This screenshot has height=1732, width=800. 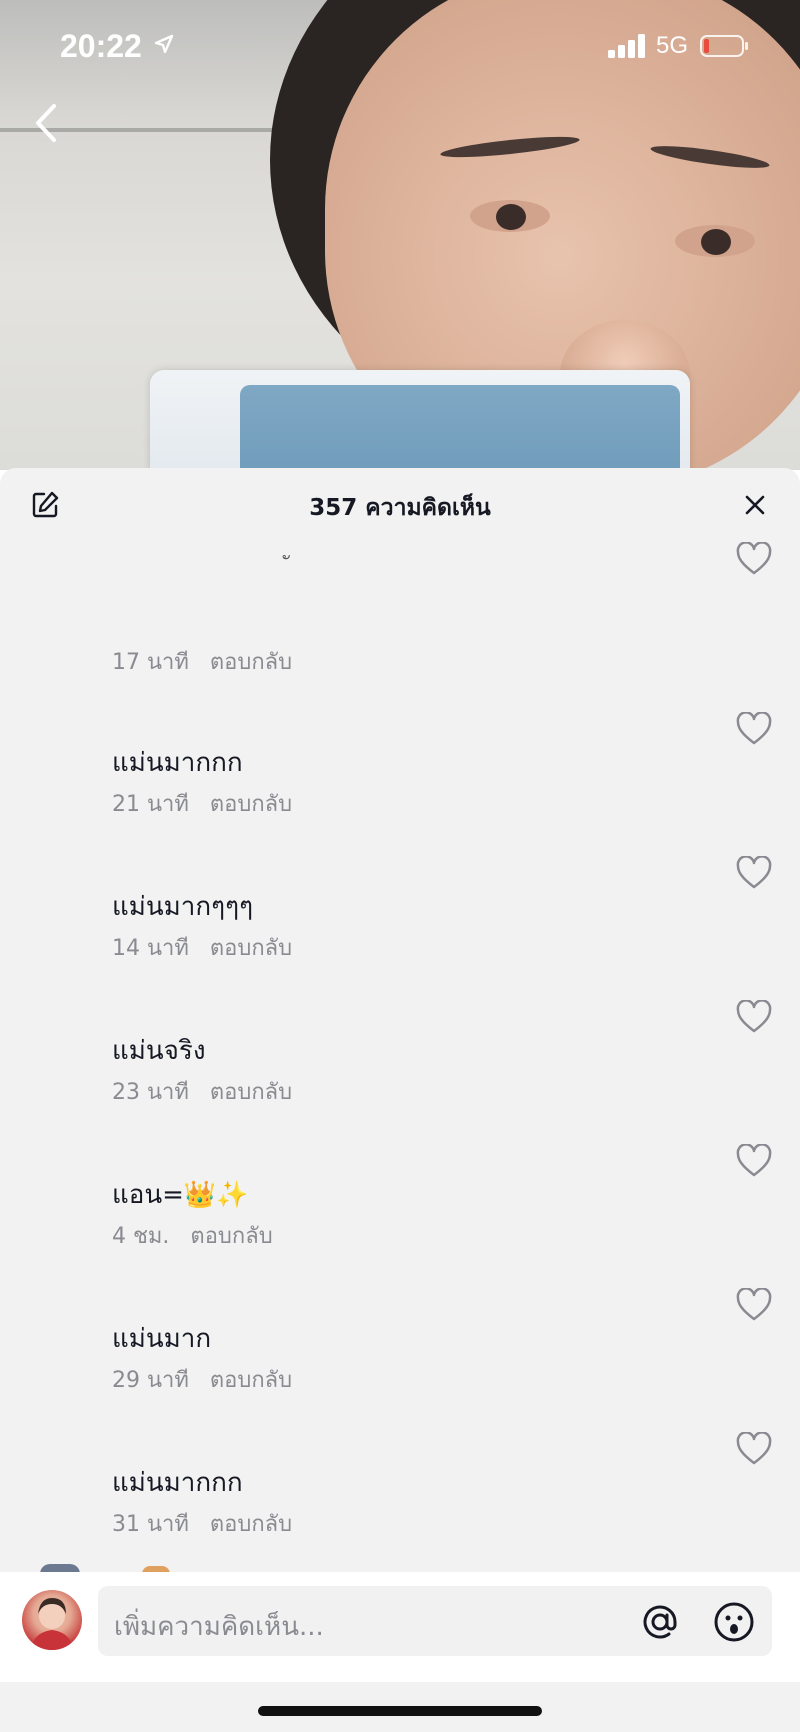 I want to click on status-bar: 20:22 5G, so click(x=400, y=48).